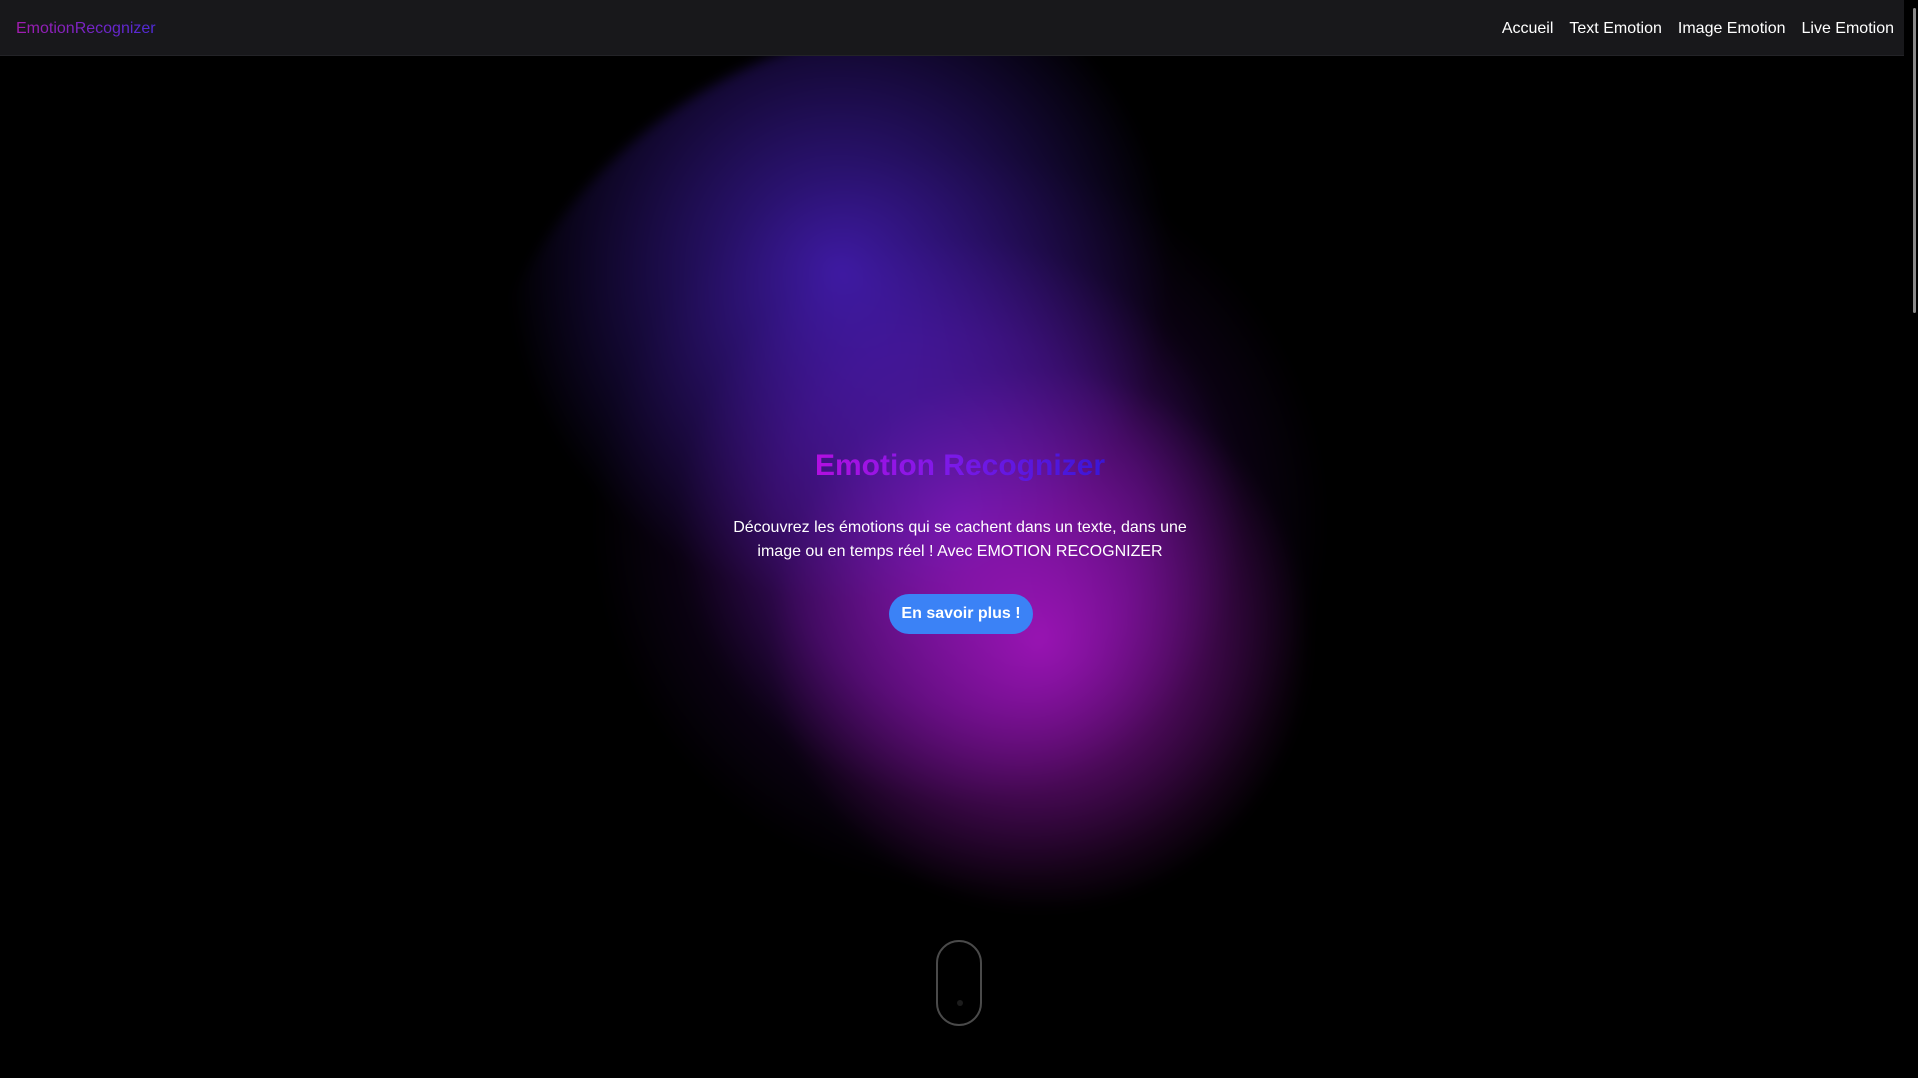  What do you see at coordinates (1528, 29) in the screenshot?
I see `nav-link-accueil: Accueil` at bounding box center [1528, 29].